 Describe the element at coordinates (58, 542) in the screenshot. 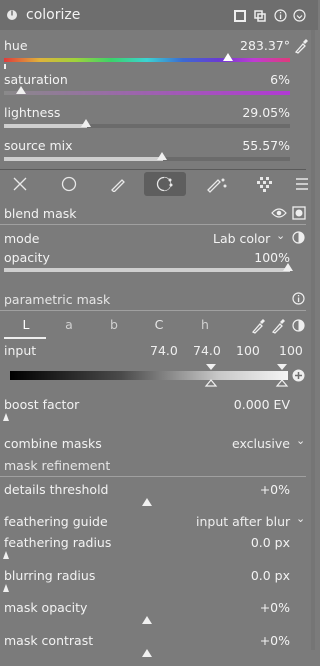

I see `feathering-radius-label: feathering radius` at that location.